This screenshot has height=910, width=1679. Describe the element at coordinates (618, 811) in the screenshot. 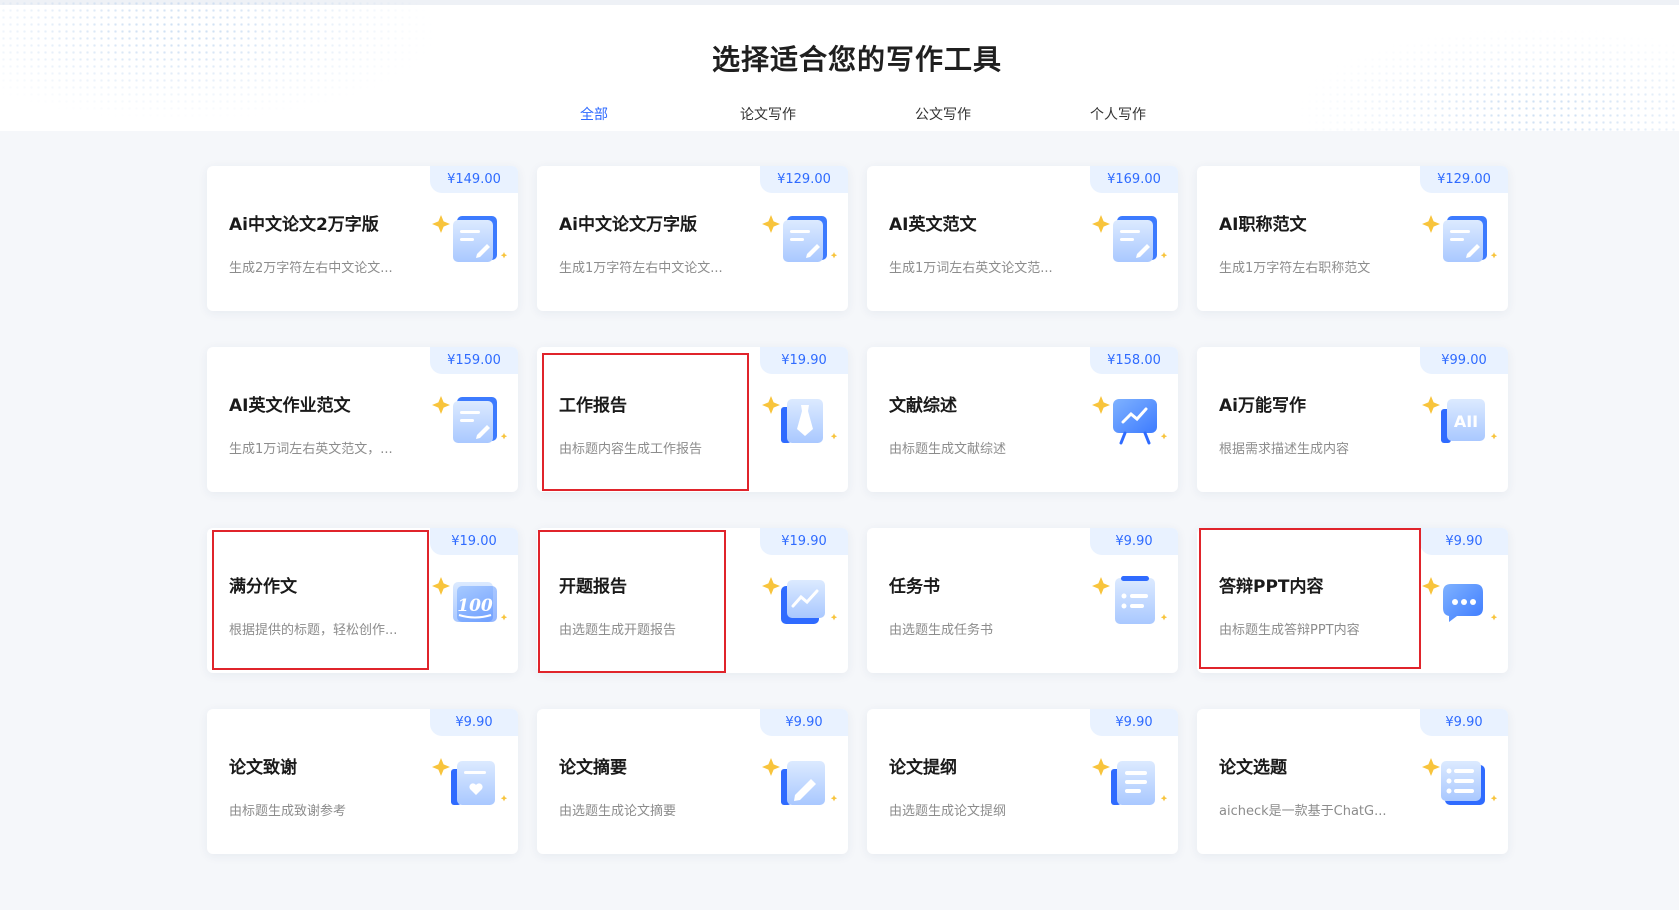

I see `card-description: 由选题生成论文摘要` at that location.